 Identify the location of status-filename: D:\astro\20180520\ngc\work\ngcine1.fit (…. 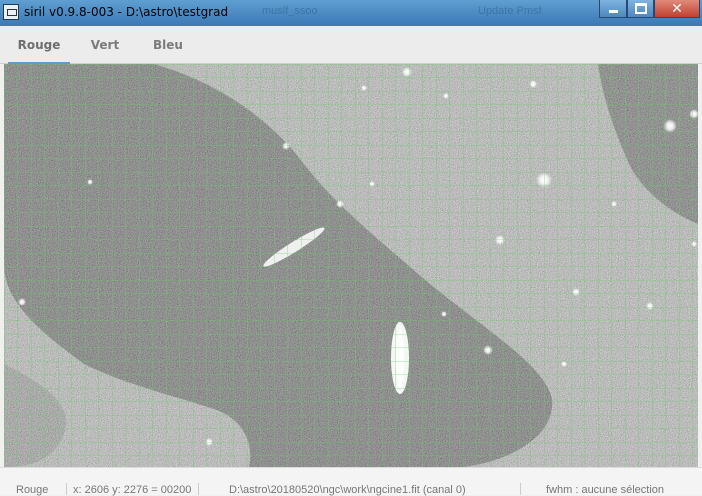
(347, 490).